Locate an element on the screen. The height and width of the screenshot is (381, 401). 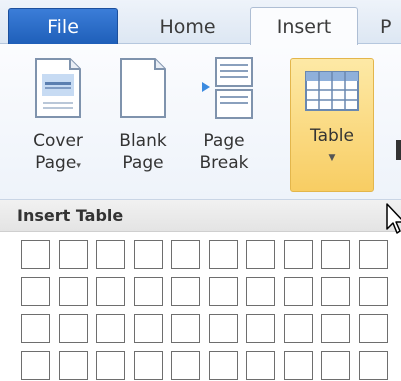
tab-file: File is located at coordinates (63, 26).